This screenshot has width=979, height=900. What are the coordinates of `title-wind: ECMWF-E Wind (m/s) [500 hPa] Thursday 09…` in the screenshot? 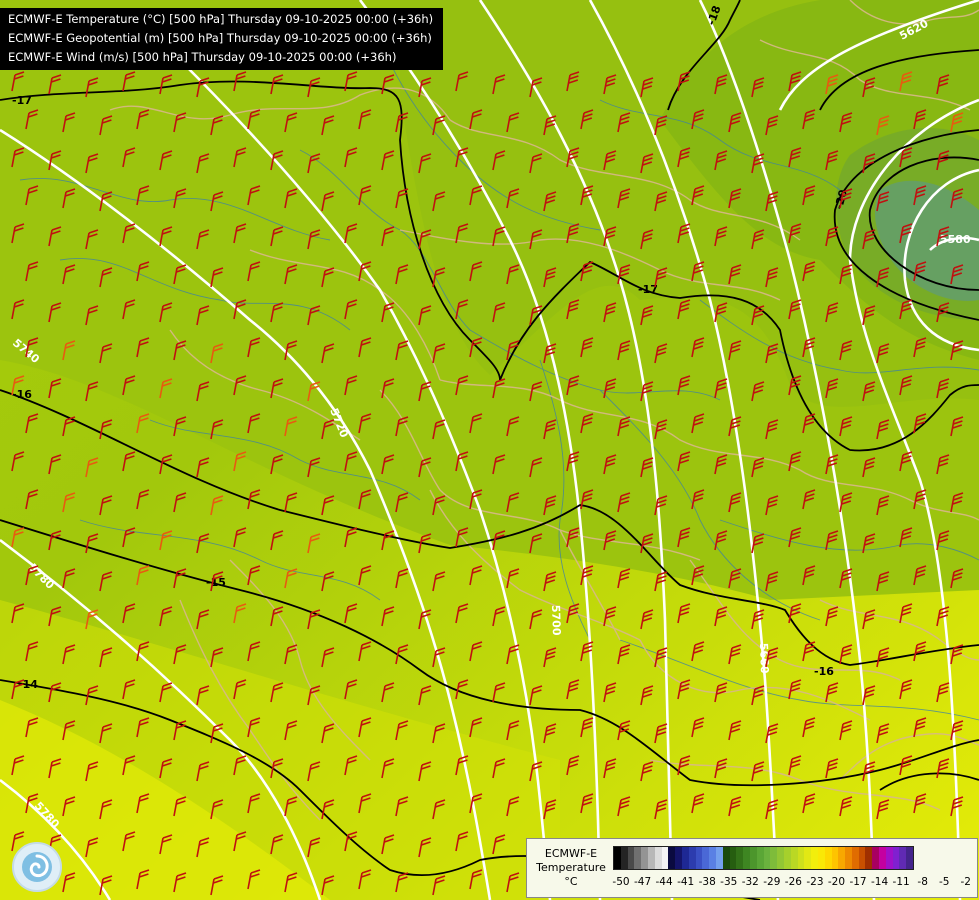 It's located at (202, 57).